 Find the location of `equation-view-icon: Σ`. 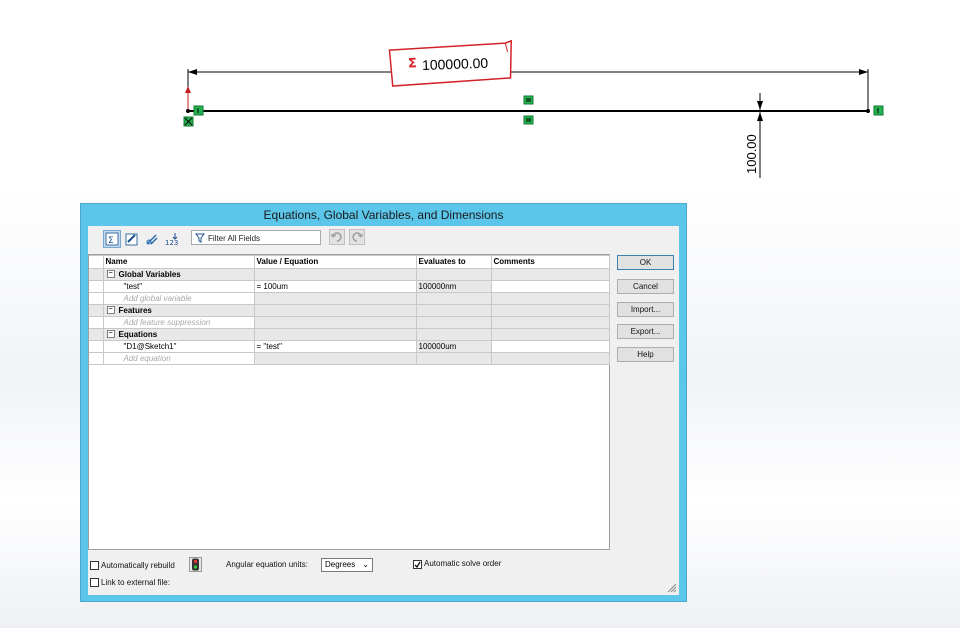

equation-view-icon: Σ is located at coordinates (112, 239).